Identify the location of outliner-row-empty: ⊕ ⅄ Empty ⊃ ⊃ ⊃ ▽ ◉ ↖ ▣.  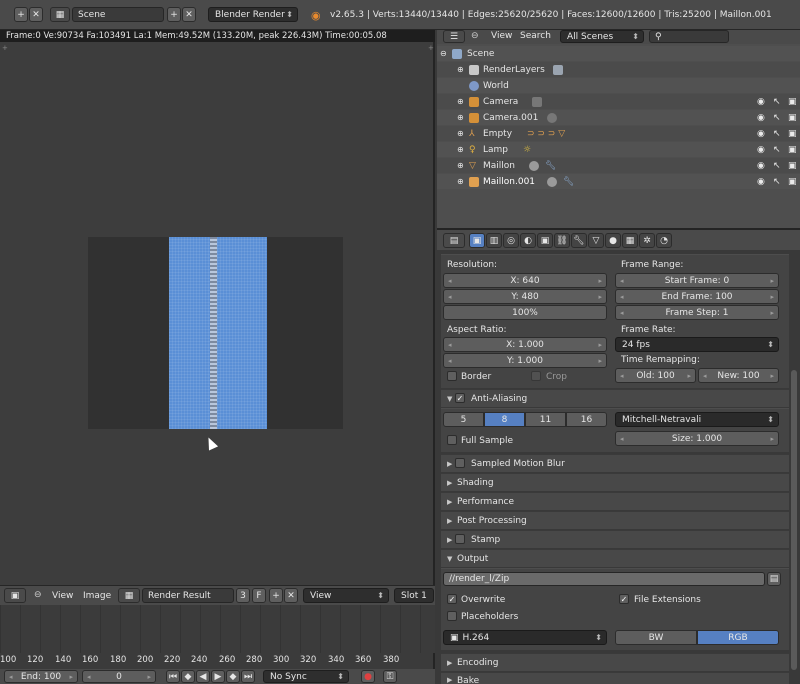
(618, 133).